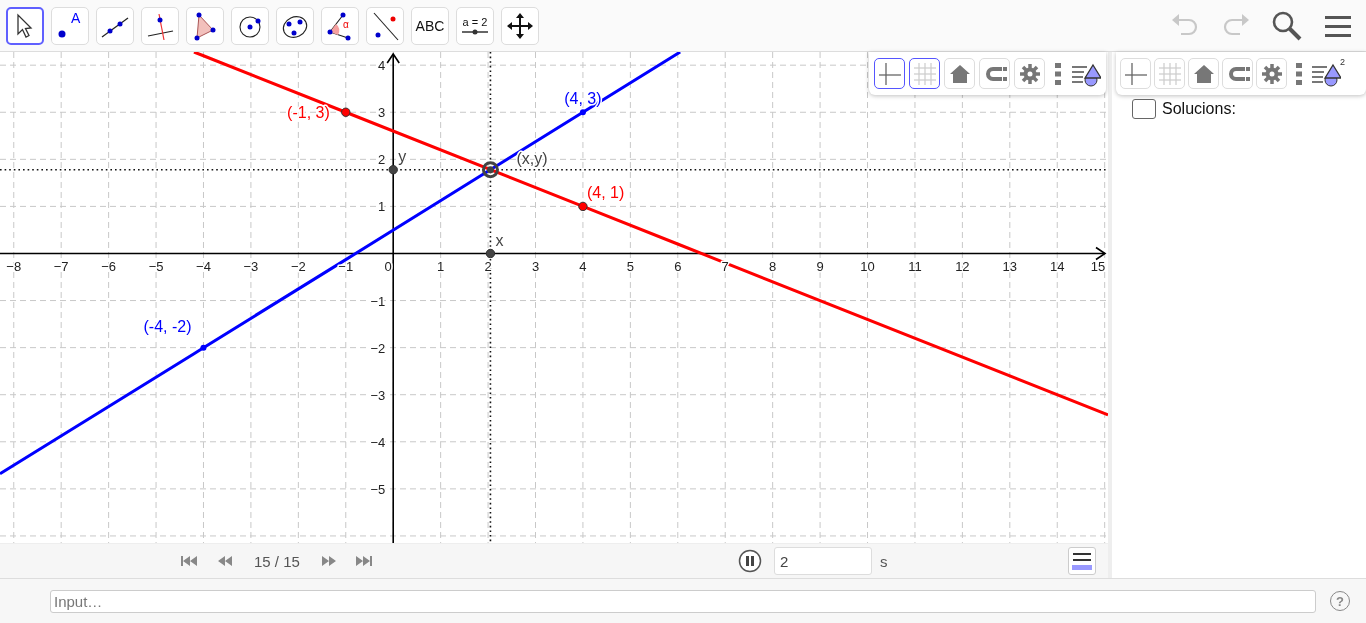 This screenshot has height=623, width=1366. I want to click on checkbox, so click(1144, 109).